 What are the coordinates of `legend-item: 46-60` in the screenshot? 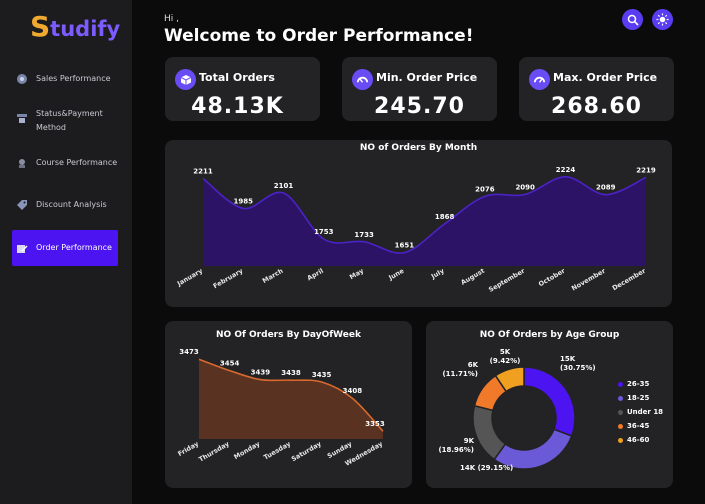 It's located at (633, 440).